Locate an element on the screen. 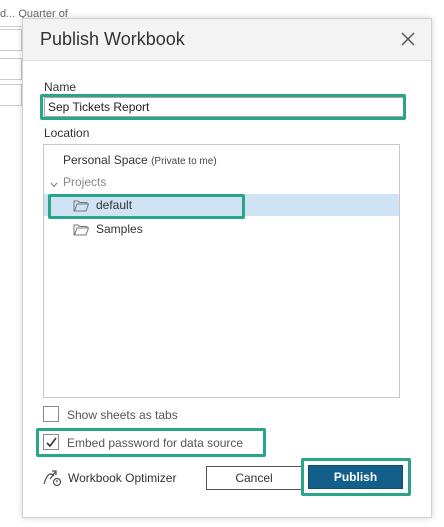  location-label: Location is located at coordinates (67, 133).